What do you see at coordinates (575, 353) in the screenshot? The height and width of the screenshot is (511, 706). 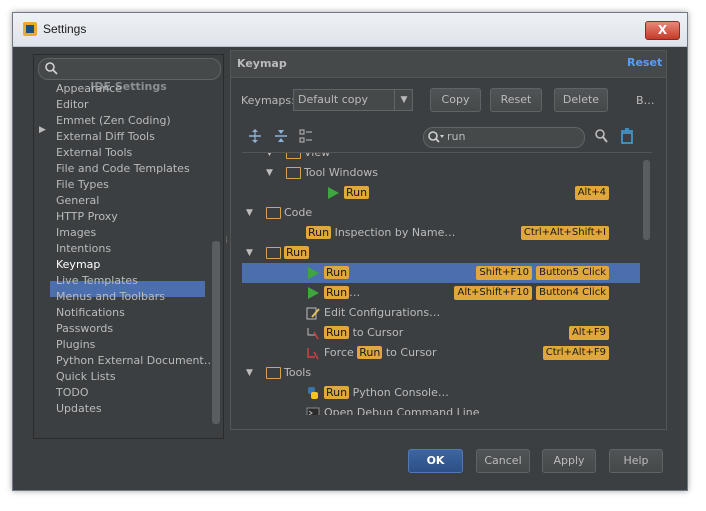 I see `shortcut-badge: Ctrl+Alt+F9` at bounding box center [575, 353].